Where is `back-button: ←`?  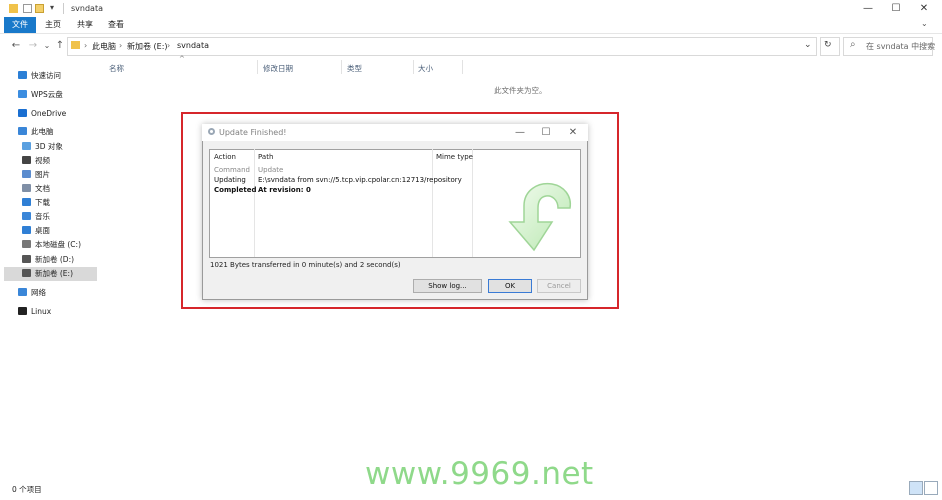 back-button: ← is located at coordinates (16, 46).